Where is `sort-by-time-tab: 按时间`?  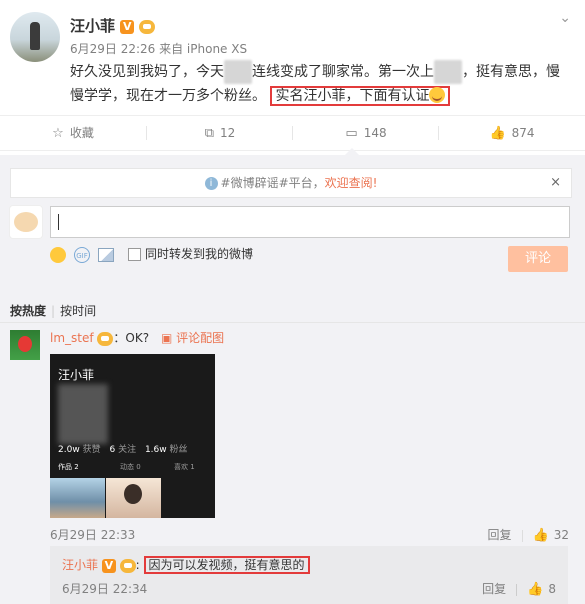 sort-by-time-tab: 按时间 is located at coordinates (78, 311).